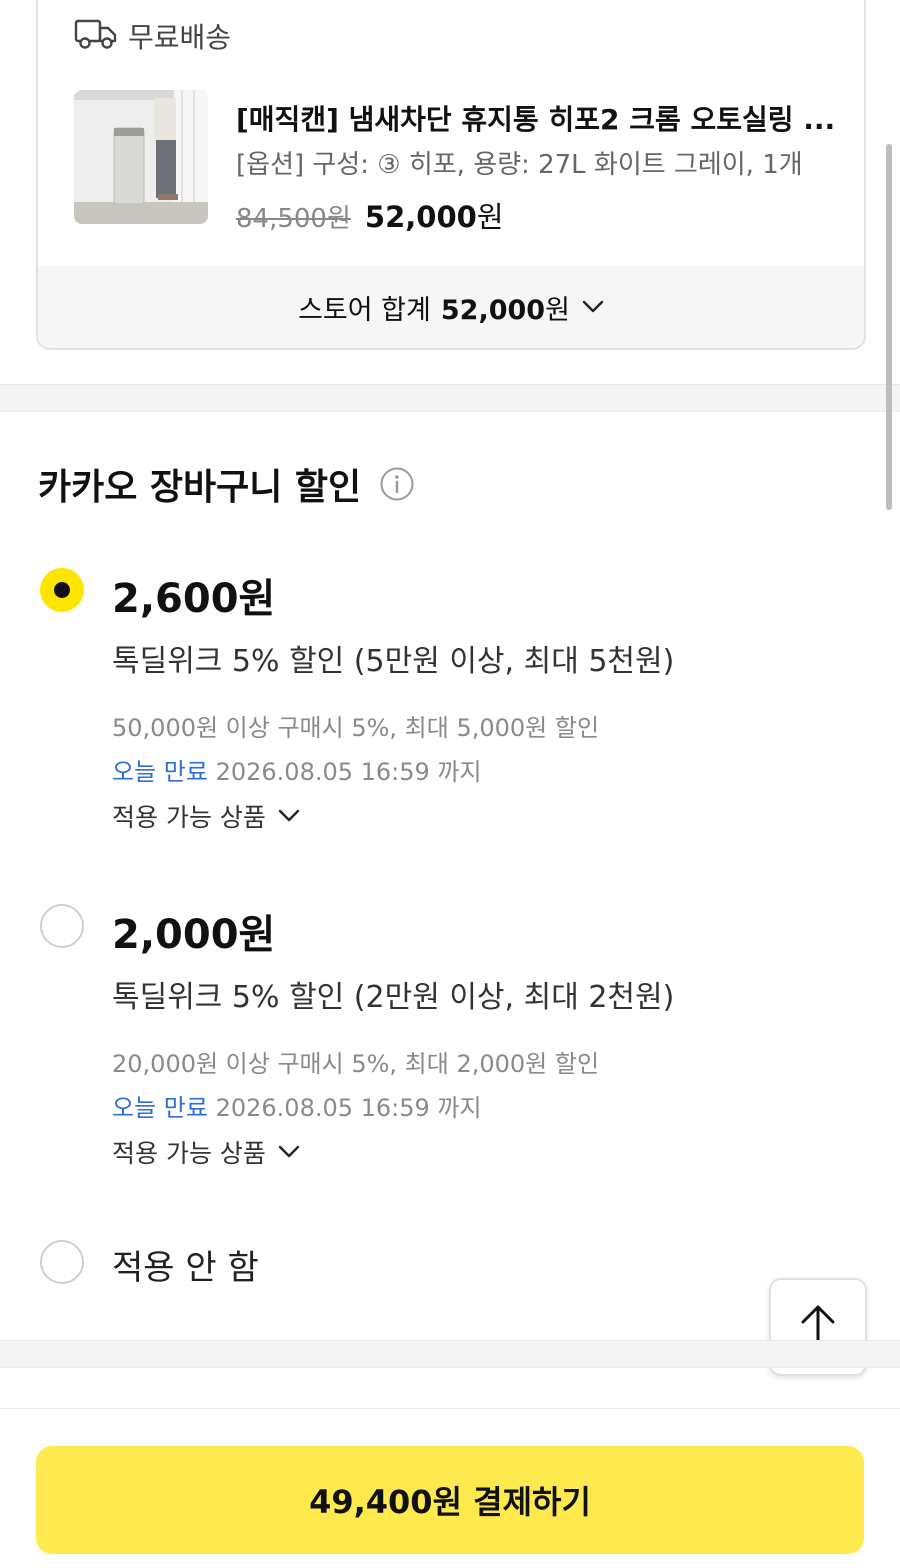  What do you see at coordinates (141, 157) in the screenshot?
I see `product-thumbnail` at bounding box center [141, 157].